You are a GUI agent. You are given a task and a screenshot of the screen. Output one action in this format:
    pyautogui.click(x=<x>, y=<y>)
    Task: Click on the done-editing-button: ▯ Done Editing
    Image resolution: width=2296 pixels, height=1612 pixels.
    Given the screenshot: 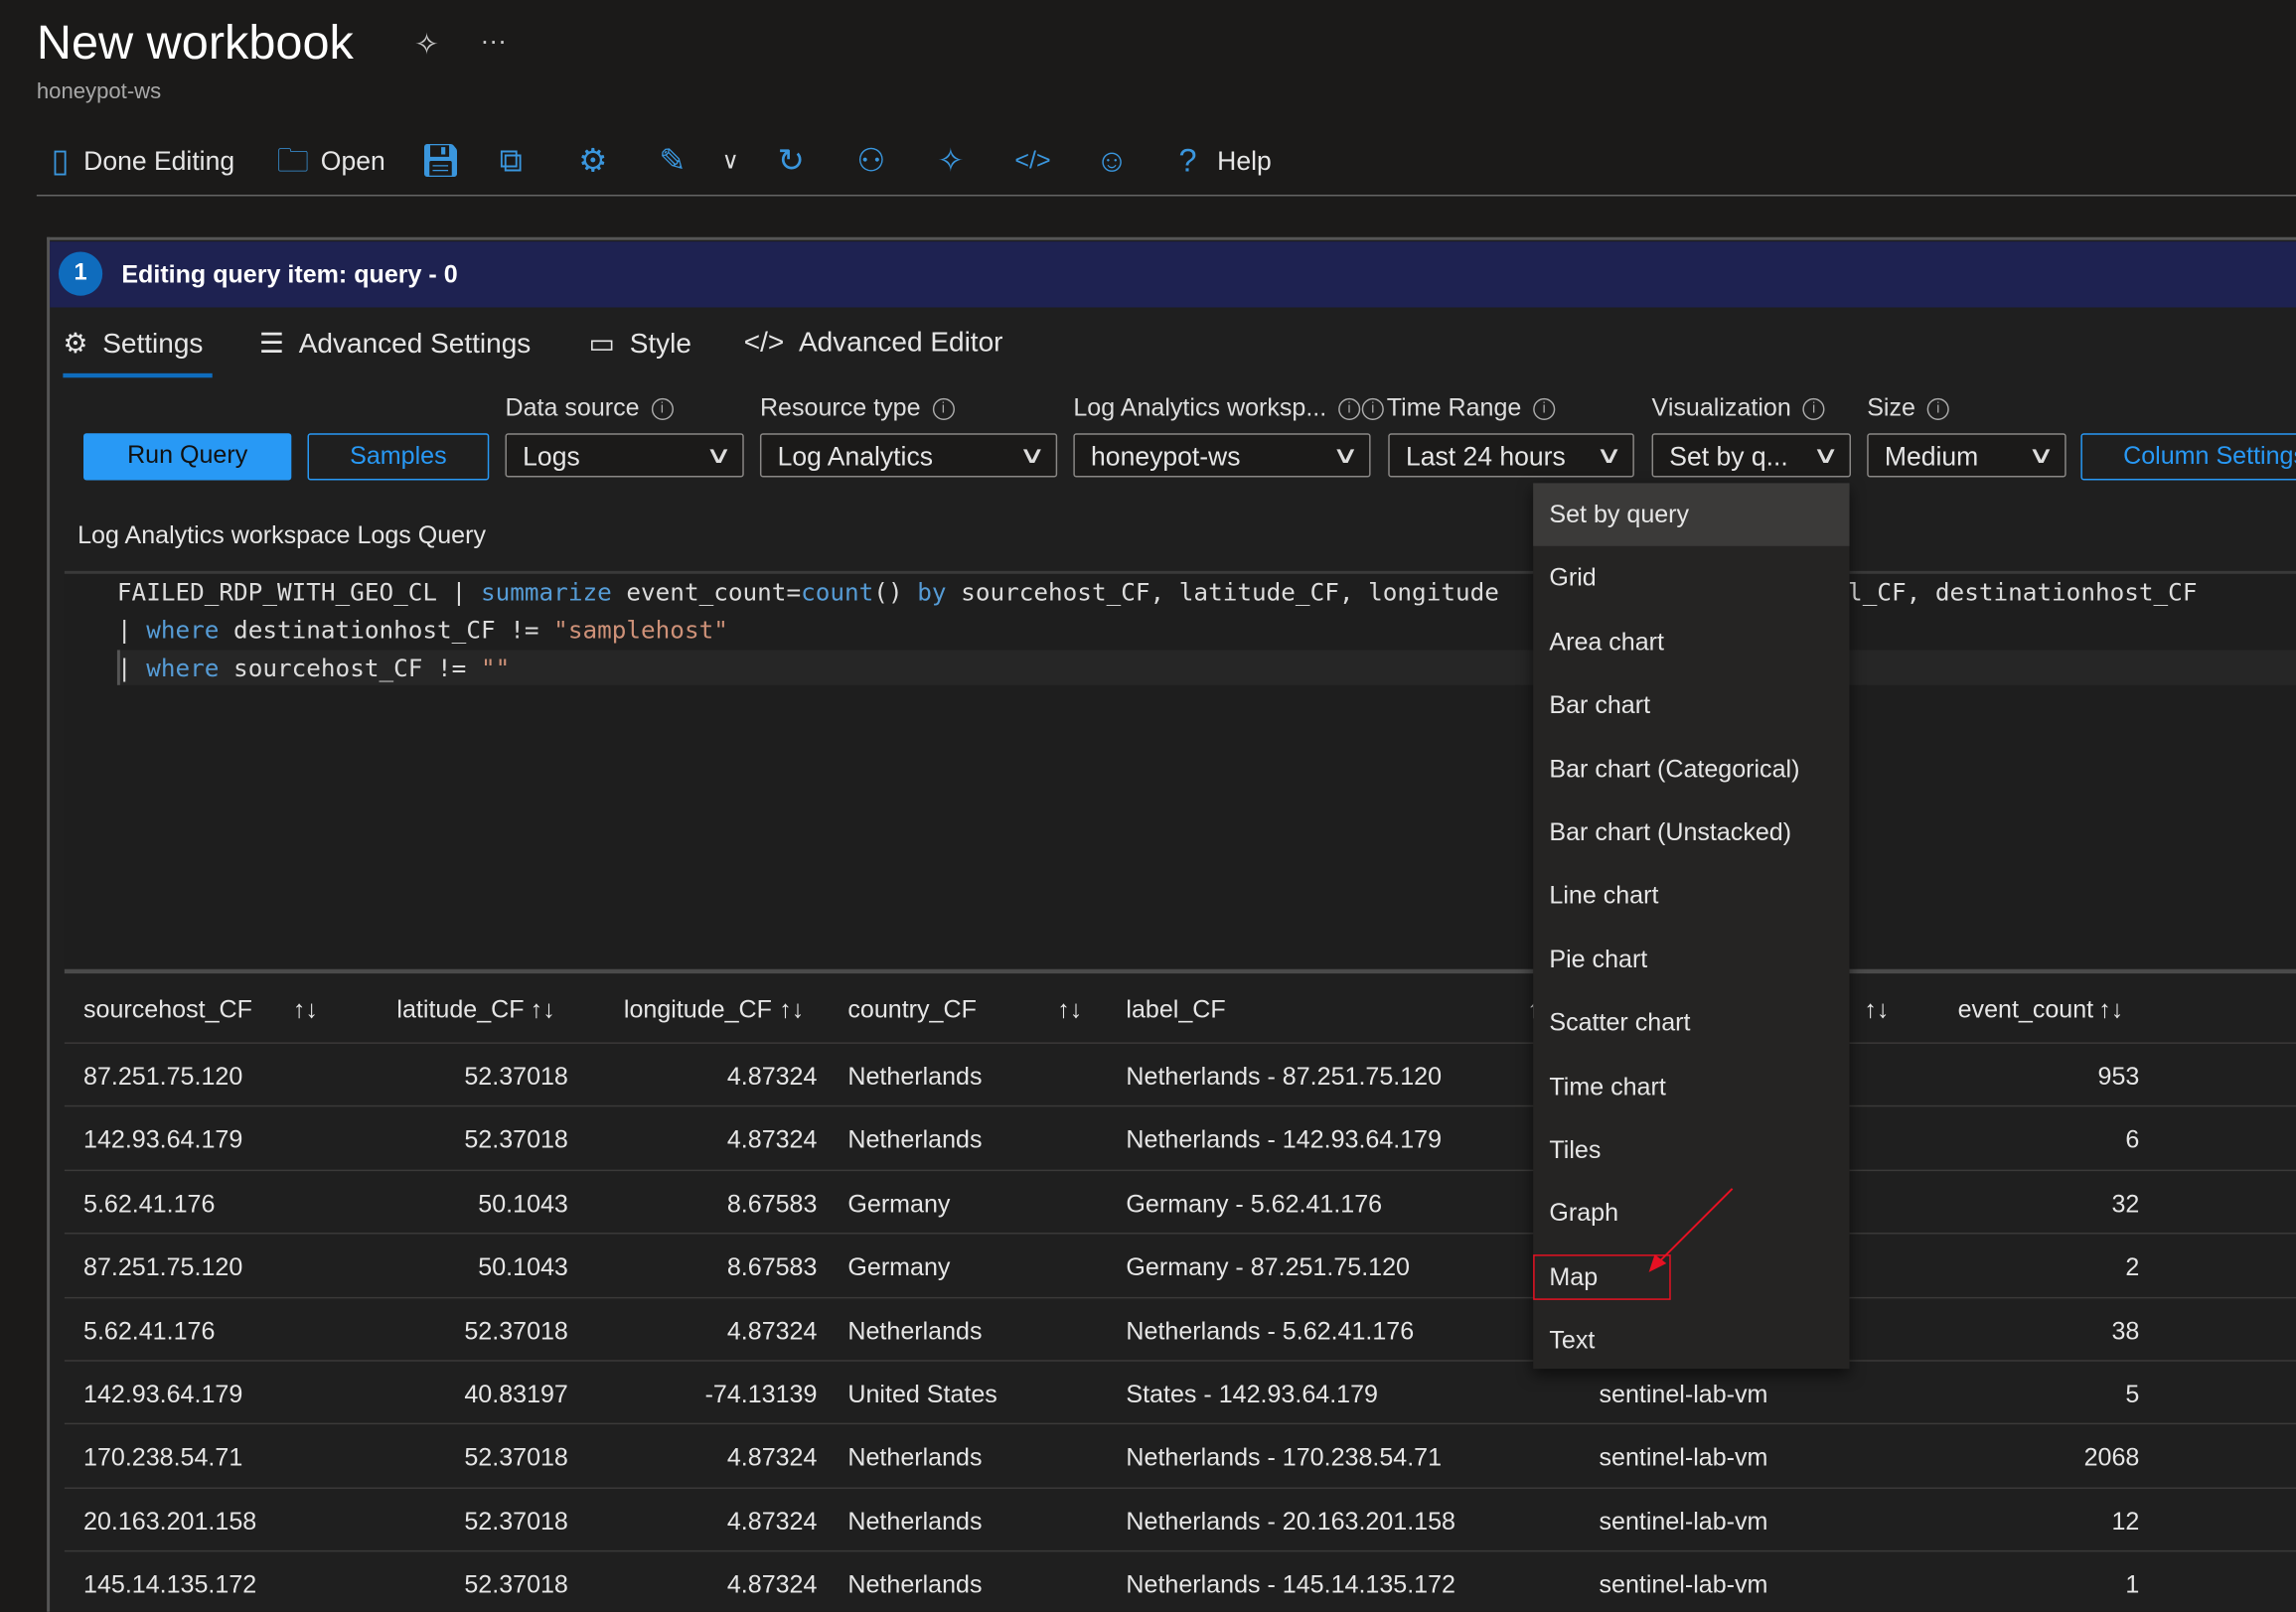 What is the action you would take?
    pyautogui.click(x=143, y=160)
    